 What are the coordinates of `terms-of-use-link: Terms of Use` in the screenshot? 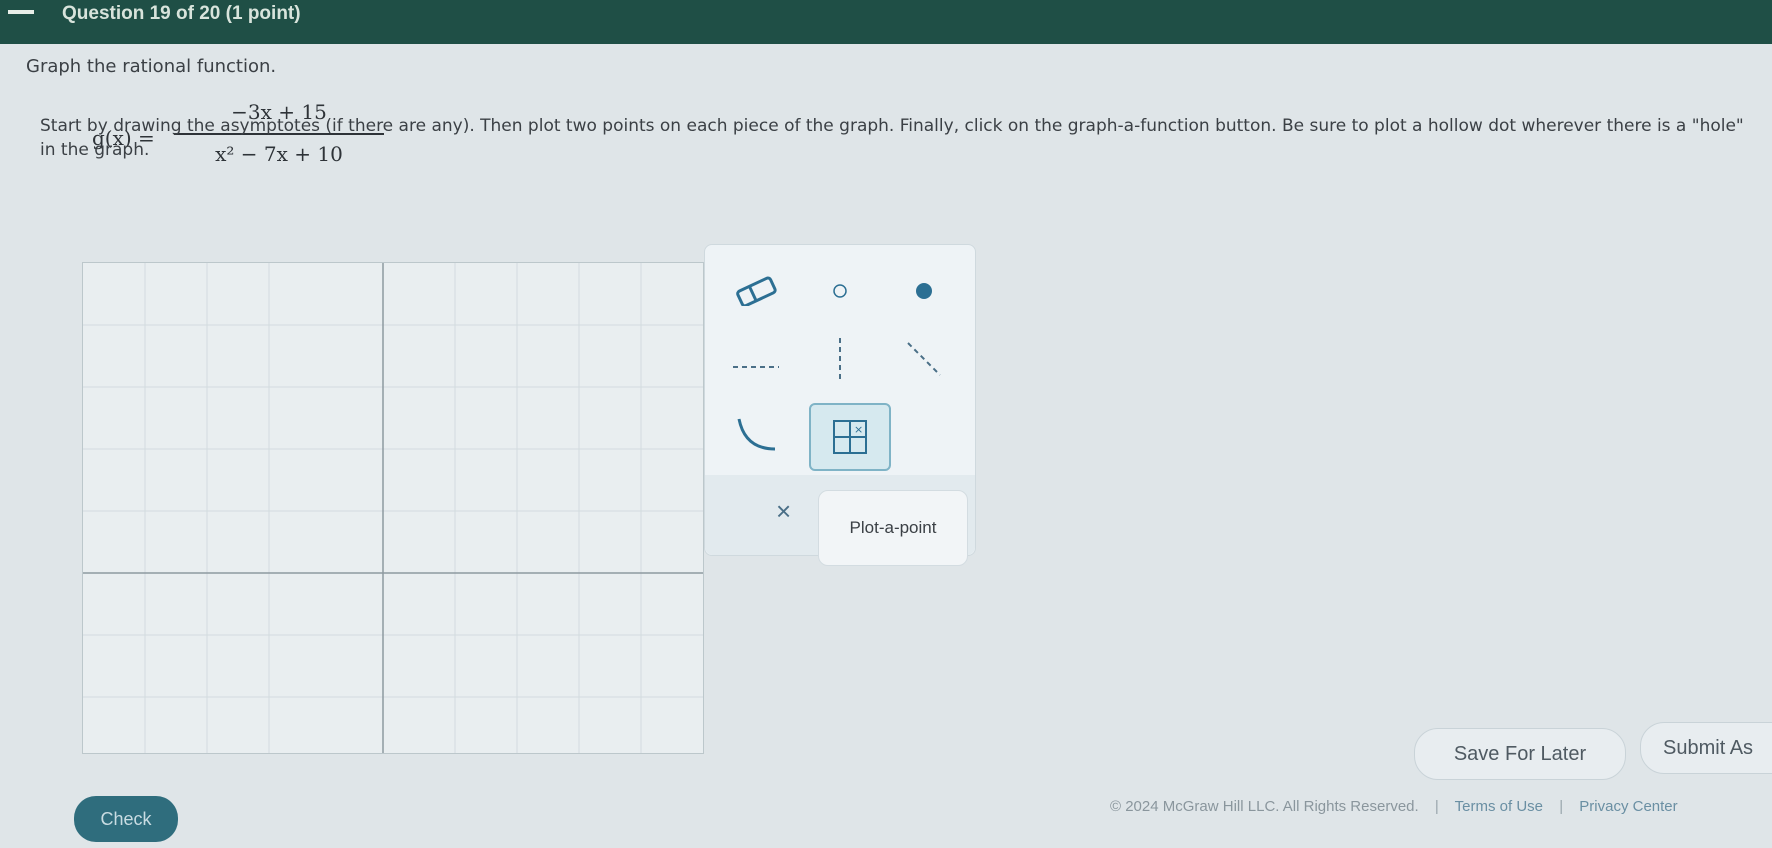 It's located at (1499, 806).